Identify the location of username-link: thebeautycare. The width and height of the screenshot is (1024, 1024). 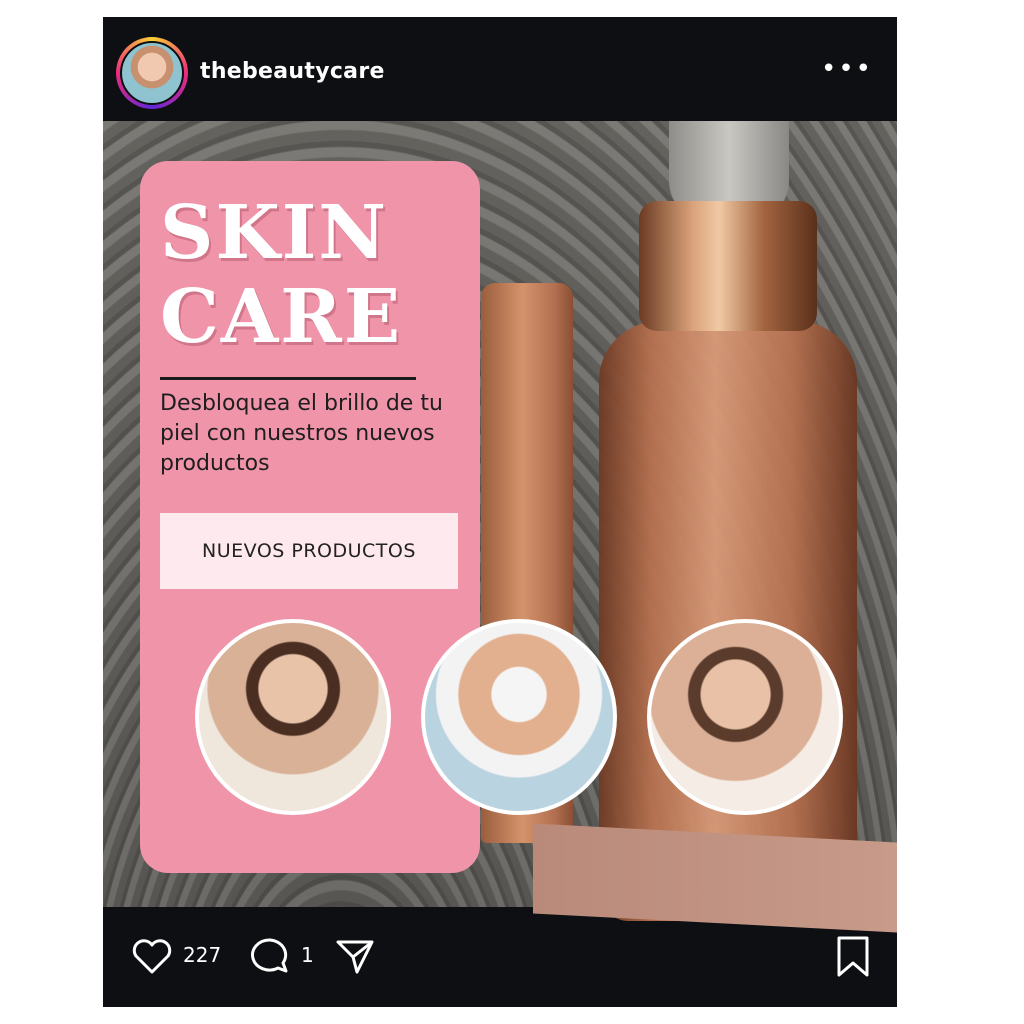
(292, 71).